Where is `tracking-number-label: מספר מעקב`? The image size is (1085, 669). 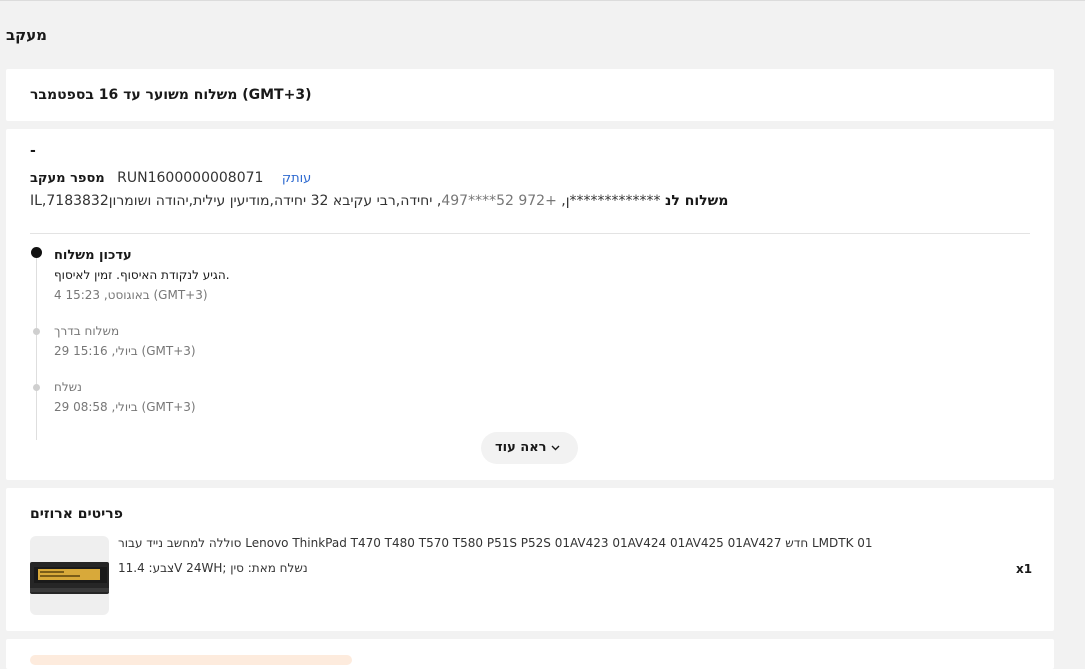
tracking-number-label: מספר מעקב is located at coordinates (67, 178).